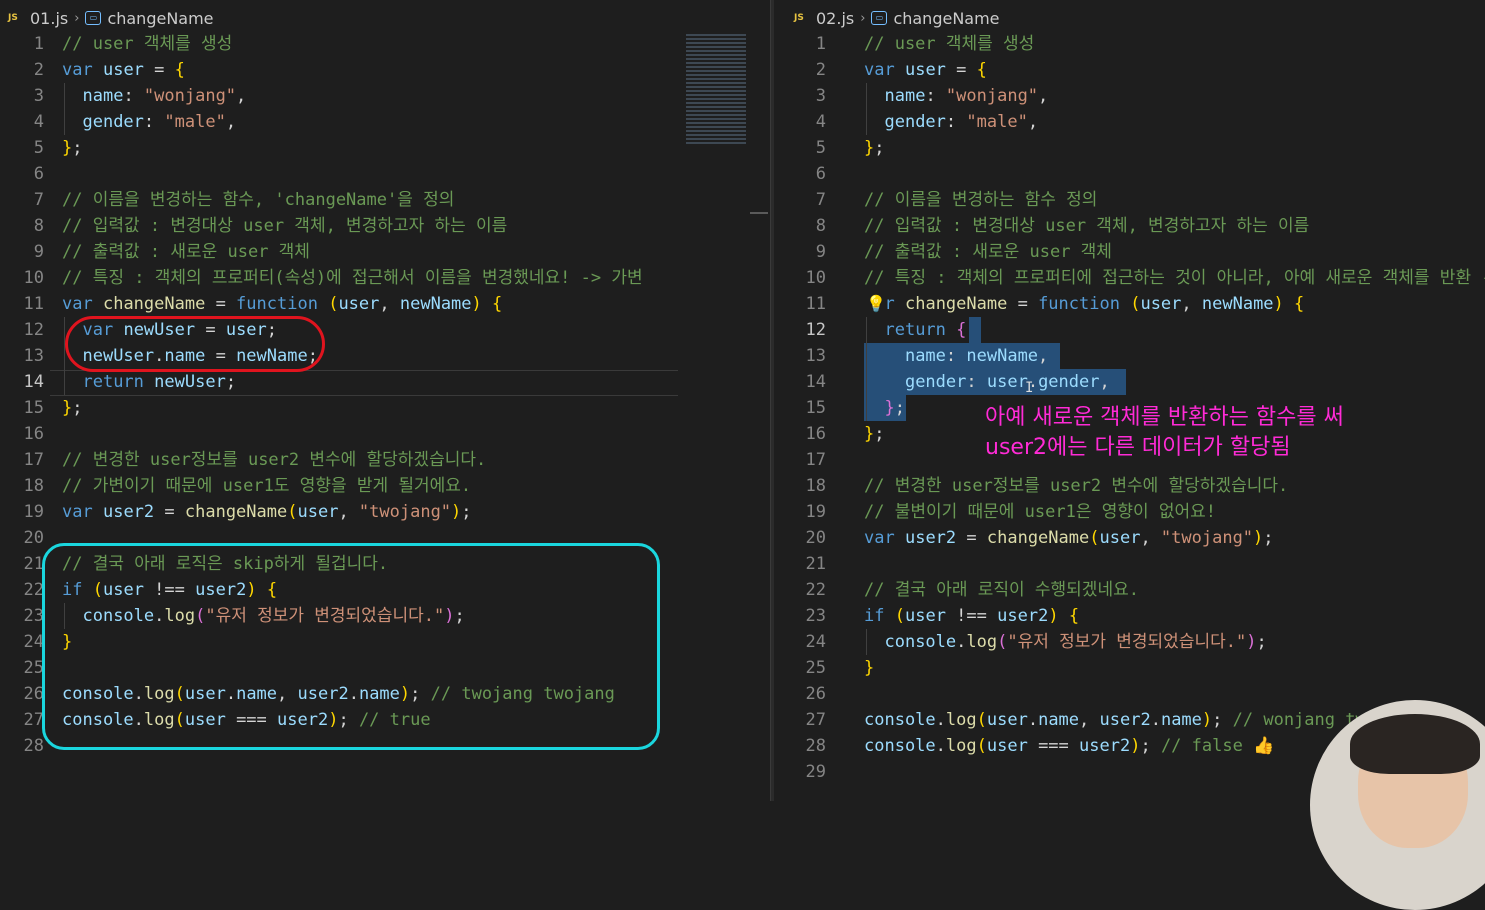  What do you see at coordinates (1129, 668) in the screenshot?
I see `code-line: 25}` at bounding box center [1129, 668].